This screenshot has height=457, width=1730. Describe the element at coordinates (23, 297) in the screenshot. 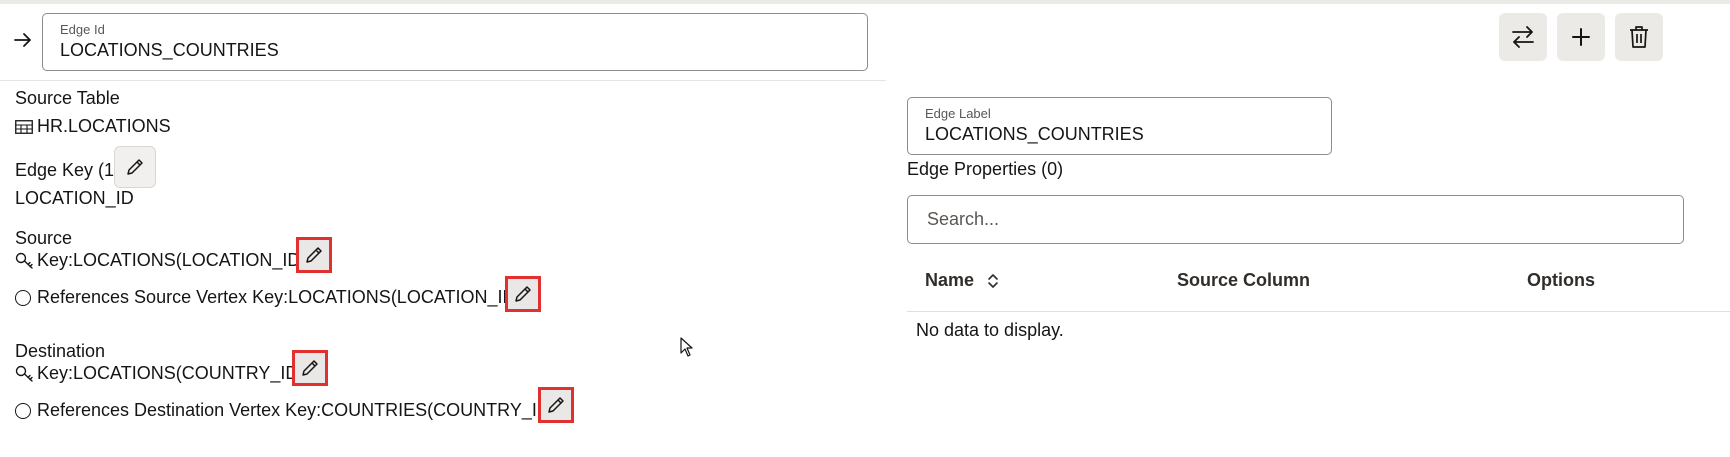

I see `source-references-radio` at that location.